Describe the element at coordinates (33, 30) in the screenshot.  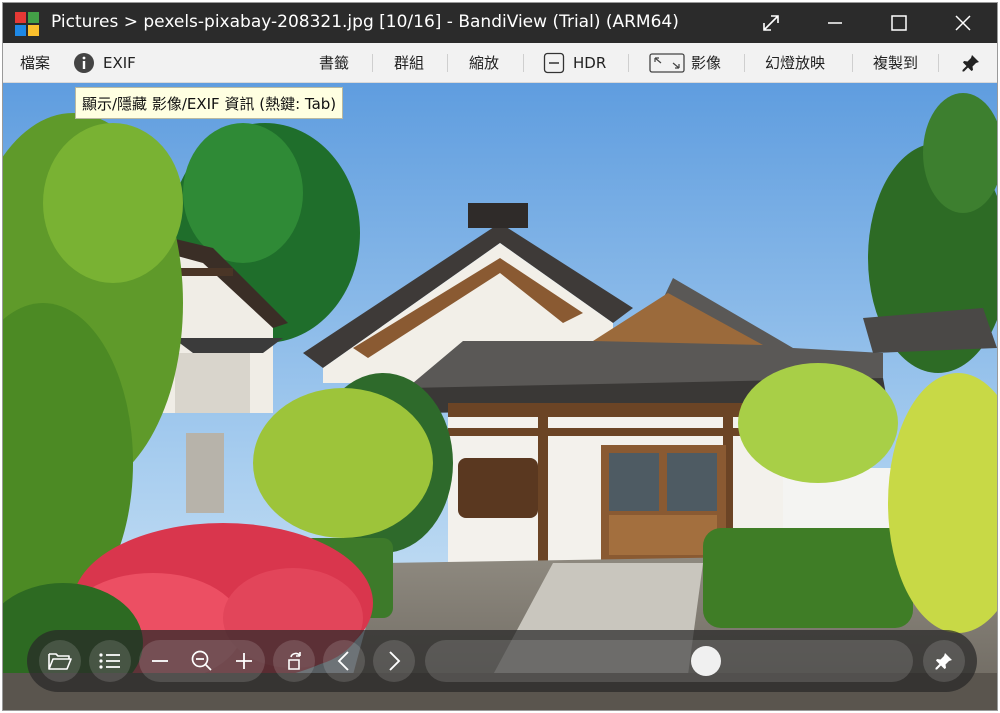
I see `logo-tile-yellow` at that location.